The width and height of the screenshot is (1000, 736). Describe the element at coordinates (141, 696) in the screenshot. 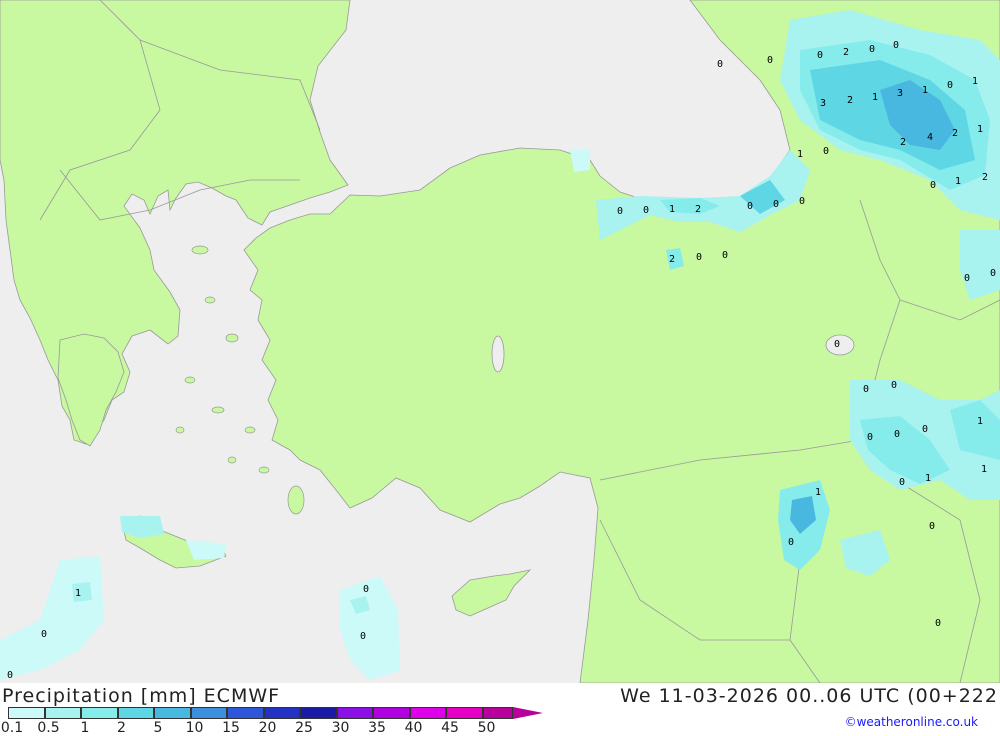

I see `legend-title: Precipitation [mm] ECMWF` at that location.